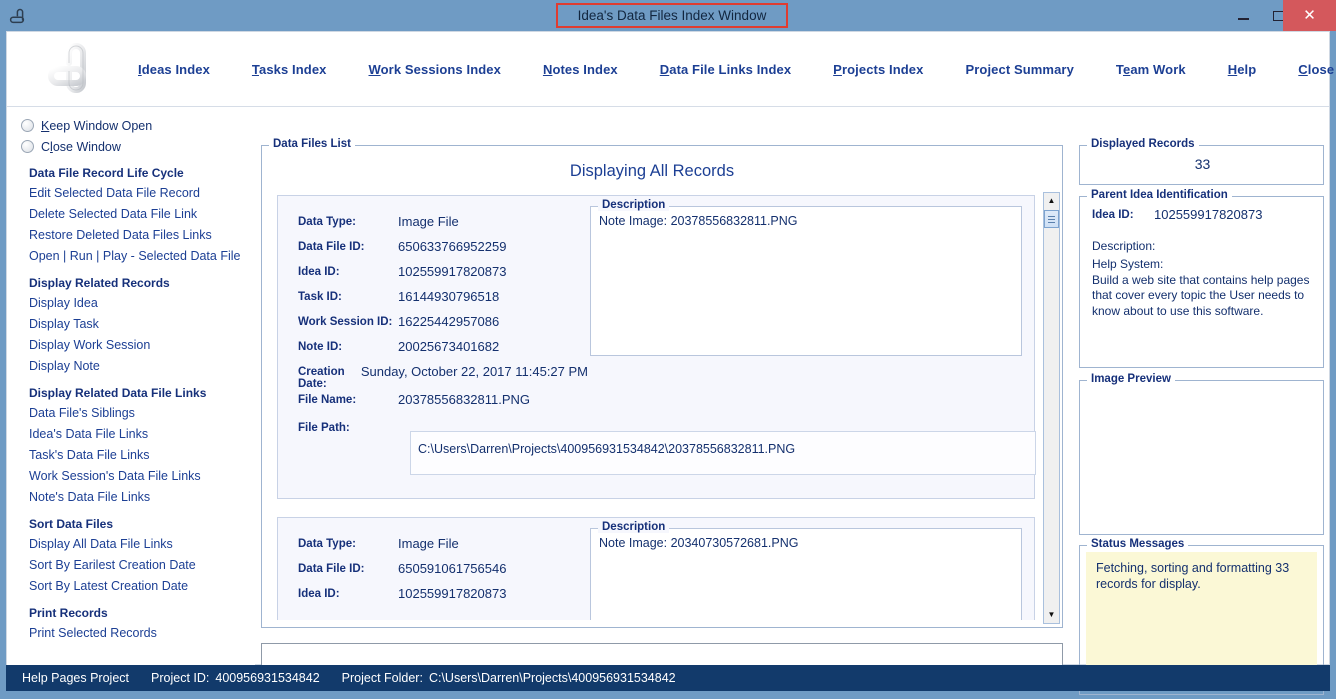 This screenshot has width=1336, height=699. What do you see at coordinates (106, 173) in the screenshot?
I see `sidebar-heading-life-cycle: Data File Record Life Cycle` at bounding box center [106, 173].